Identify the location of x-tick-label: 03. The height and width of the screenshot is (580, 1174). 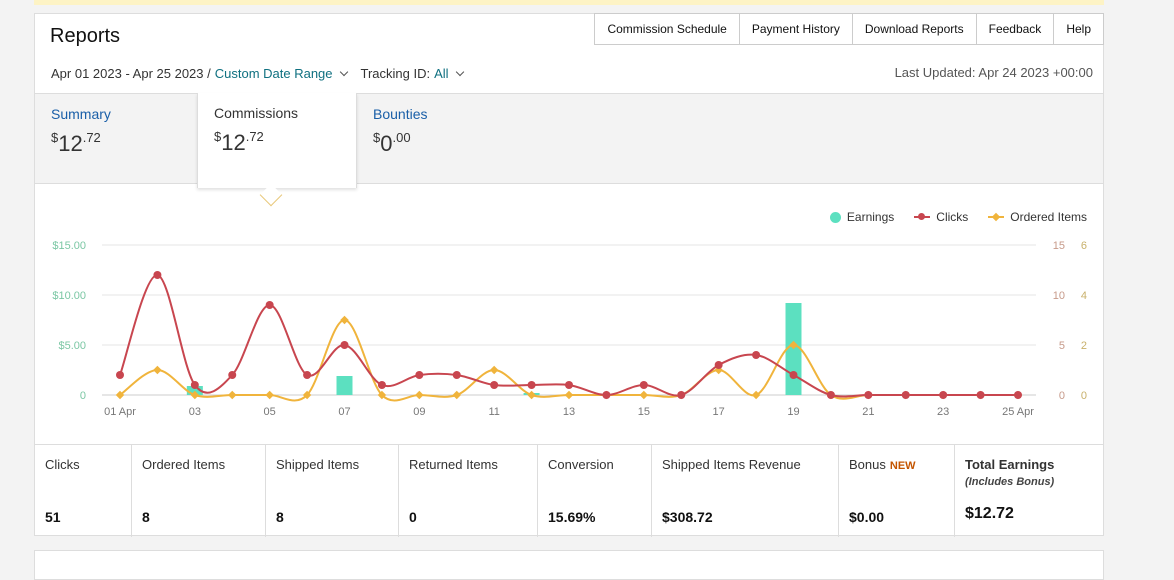
(195, 412).